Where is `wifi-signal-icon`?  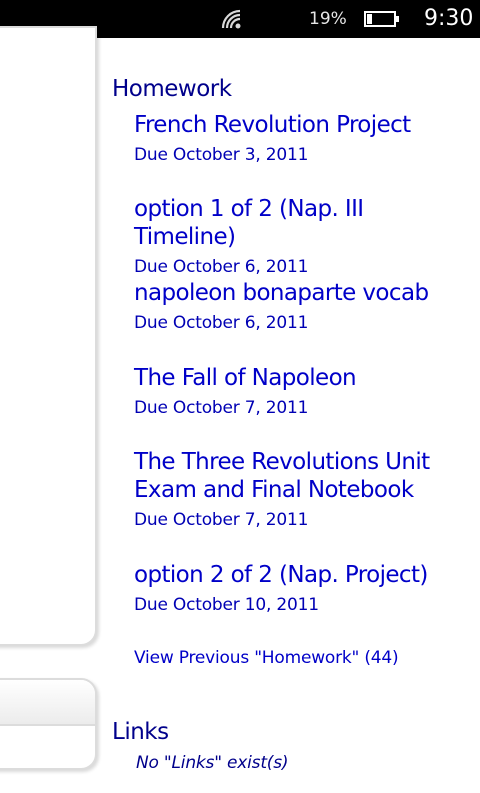 wifi-signal-icon is located at coordinates (231, 19).